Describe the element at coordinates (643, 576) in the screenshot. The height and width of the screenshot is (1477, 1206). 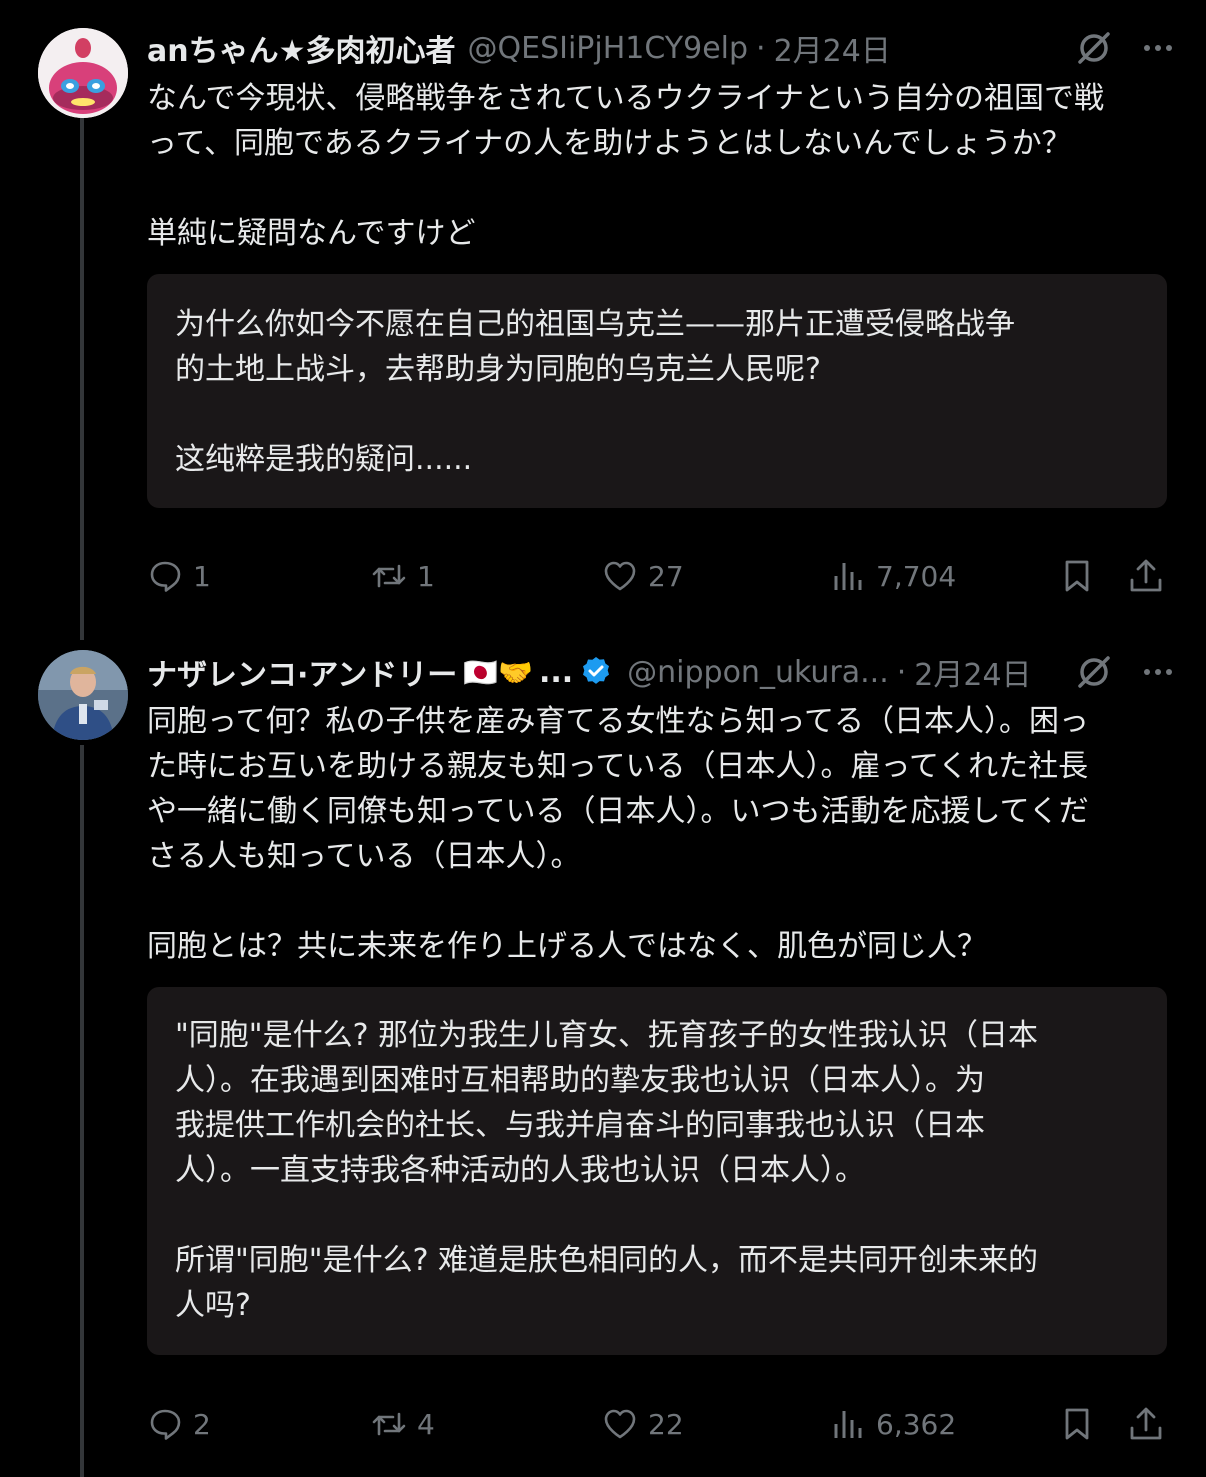
I see `like-button: 27` at that location.